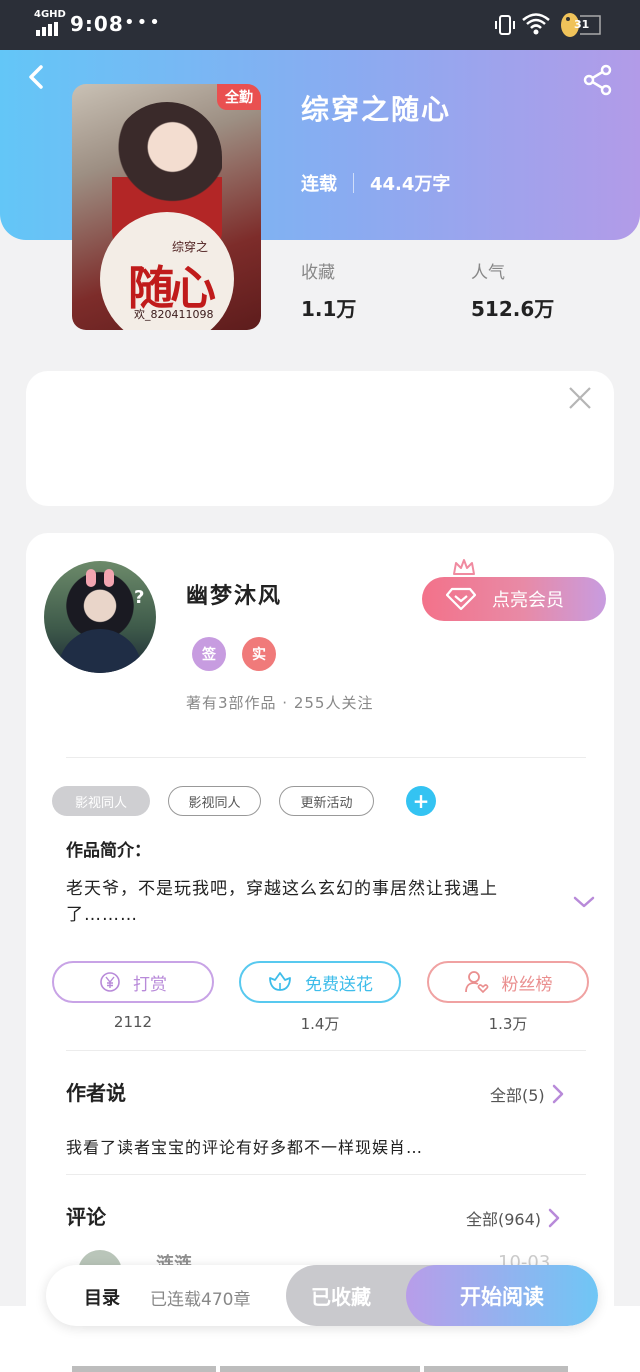 The height and width of the screenshot is (1372, 640). Describe the element at coordinates (280, 981) in the screenshot. I see `flower-icon` at that location.